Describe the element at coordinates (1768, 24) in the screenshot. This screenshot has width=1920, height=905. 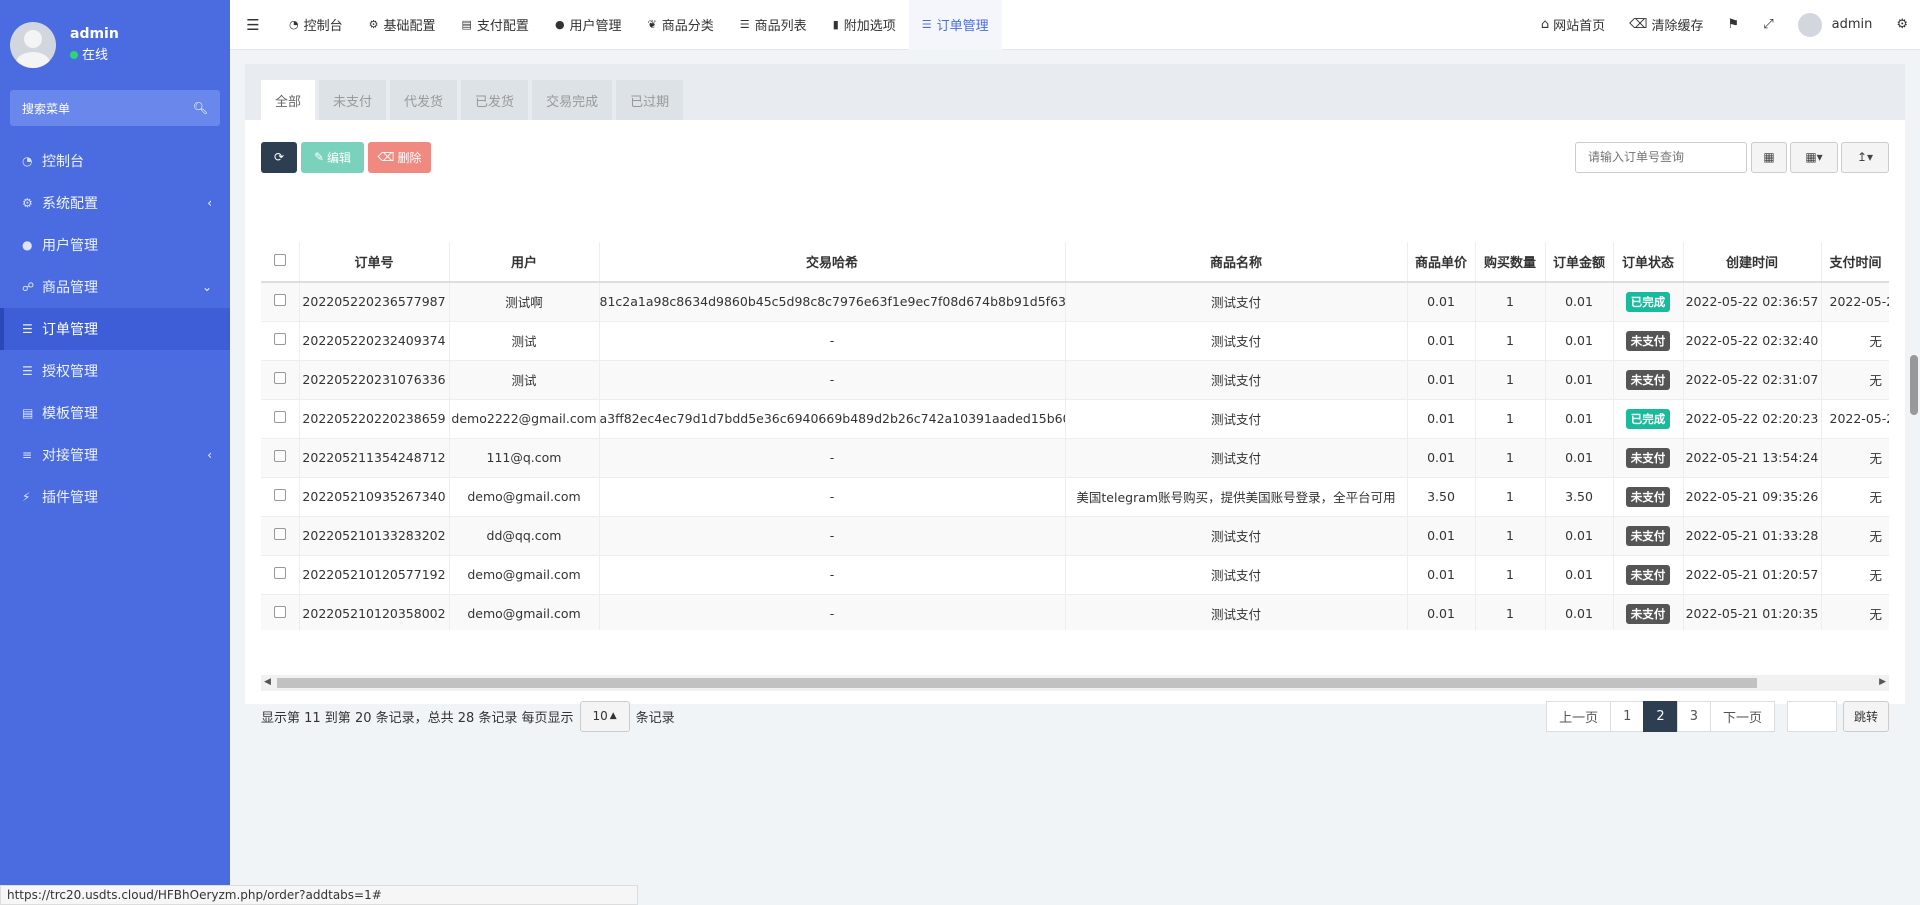
I see `fullscreen-icon: ⤢` at that location.